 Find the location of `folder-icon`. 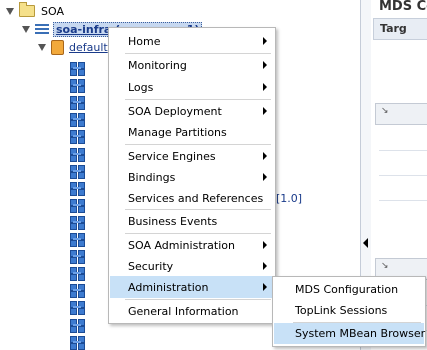

folder-icon is located at coordinates (27, 9).